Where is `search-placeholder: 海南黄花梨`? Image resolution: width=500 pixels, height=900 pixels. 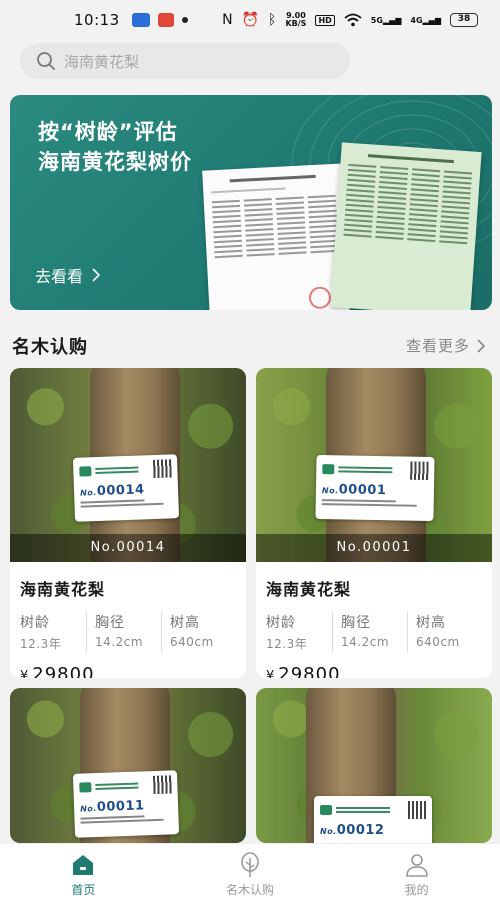
search-placeholder: 海南黄花梨 is located at coordinates (102, 61).